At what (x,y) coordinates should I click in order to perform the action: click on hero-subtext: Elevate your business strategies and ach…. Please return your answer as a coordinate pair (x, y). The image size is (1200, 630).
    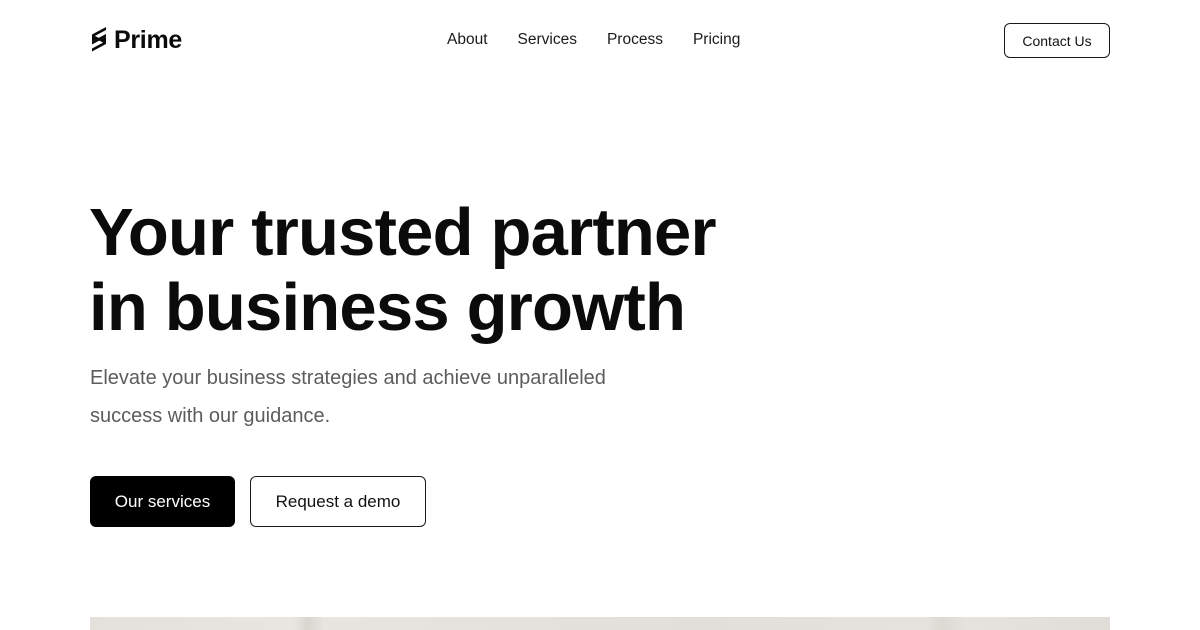
    Looking at the image, I should click on (390, 397).